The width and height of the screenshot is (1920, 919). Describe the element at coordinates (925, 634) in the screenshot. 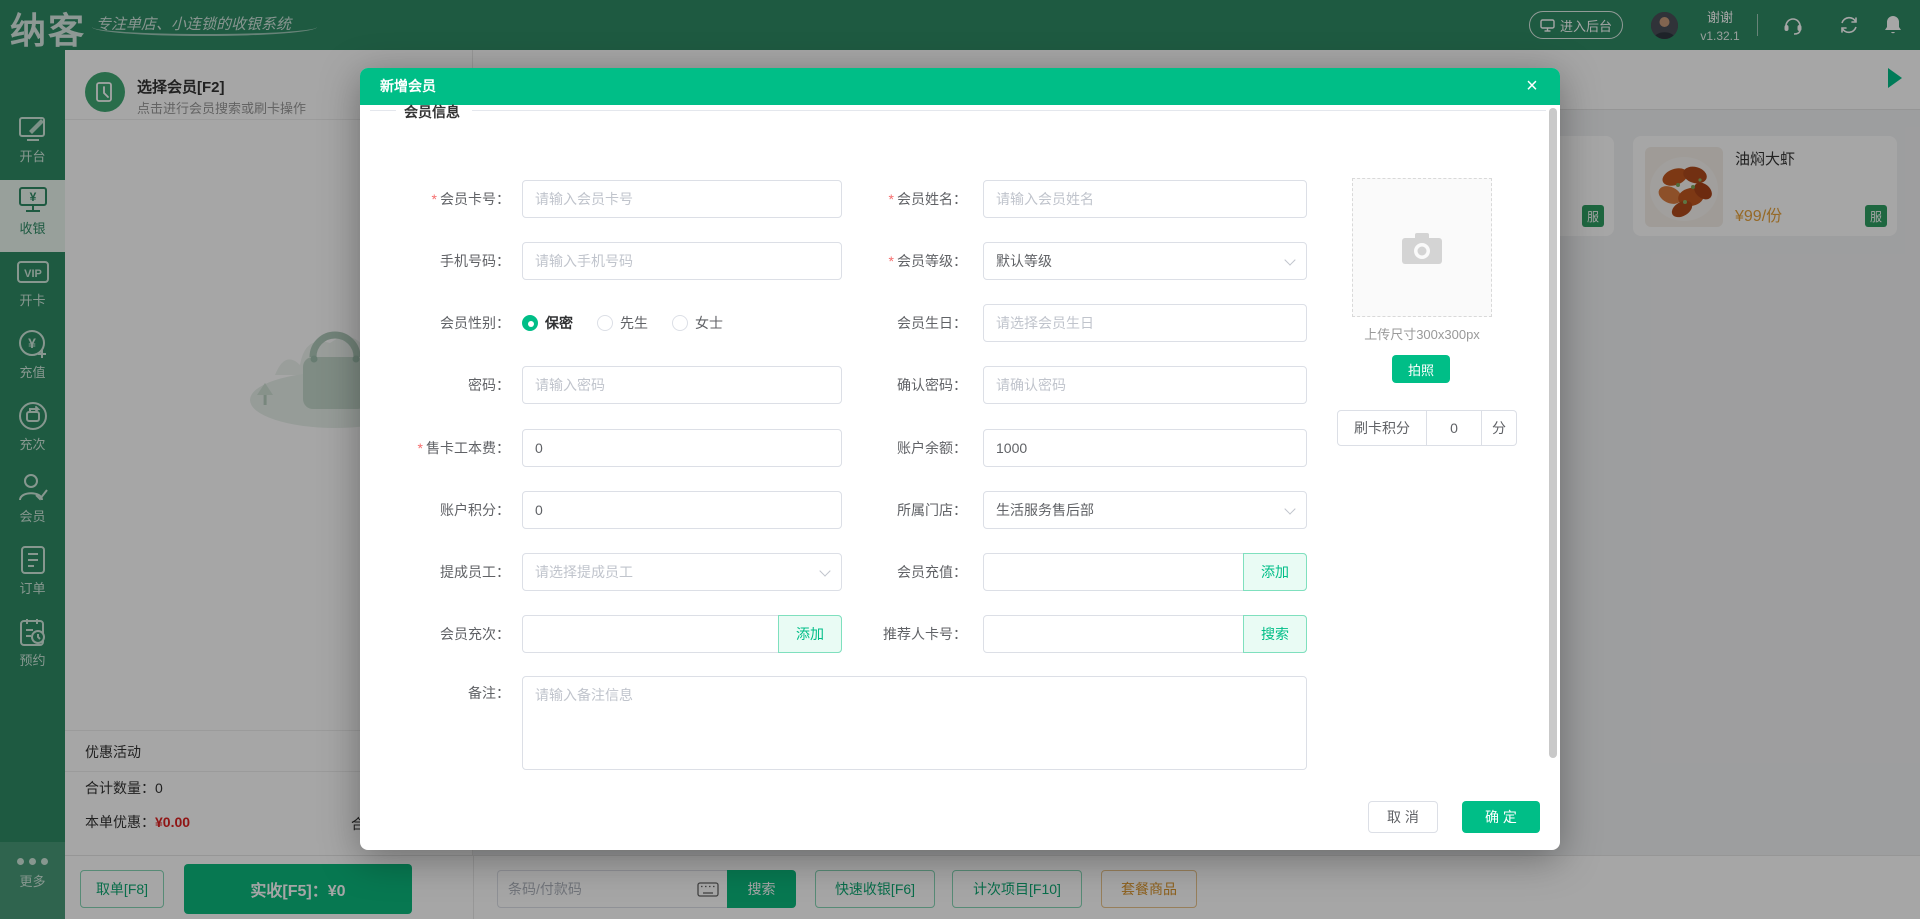

I see `referrer-label: 推荐人卡号：` at that location.